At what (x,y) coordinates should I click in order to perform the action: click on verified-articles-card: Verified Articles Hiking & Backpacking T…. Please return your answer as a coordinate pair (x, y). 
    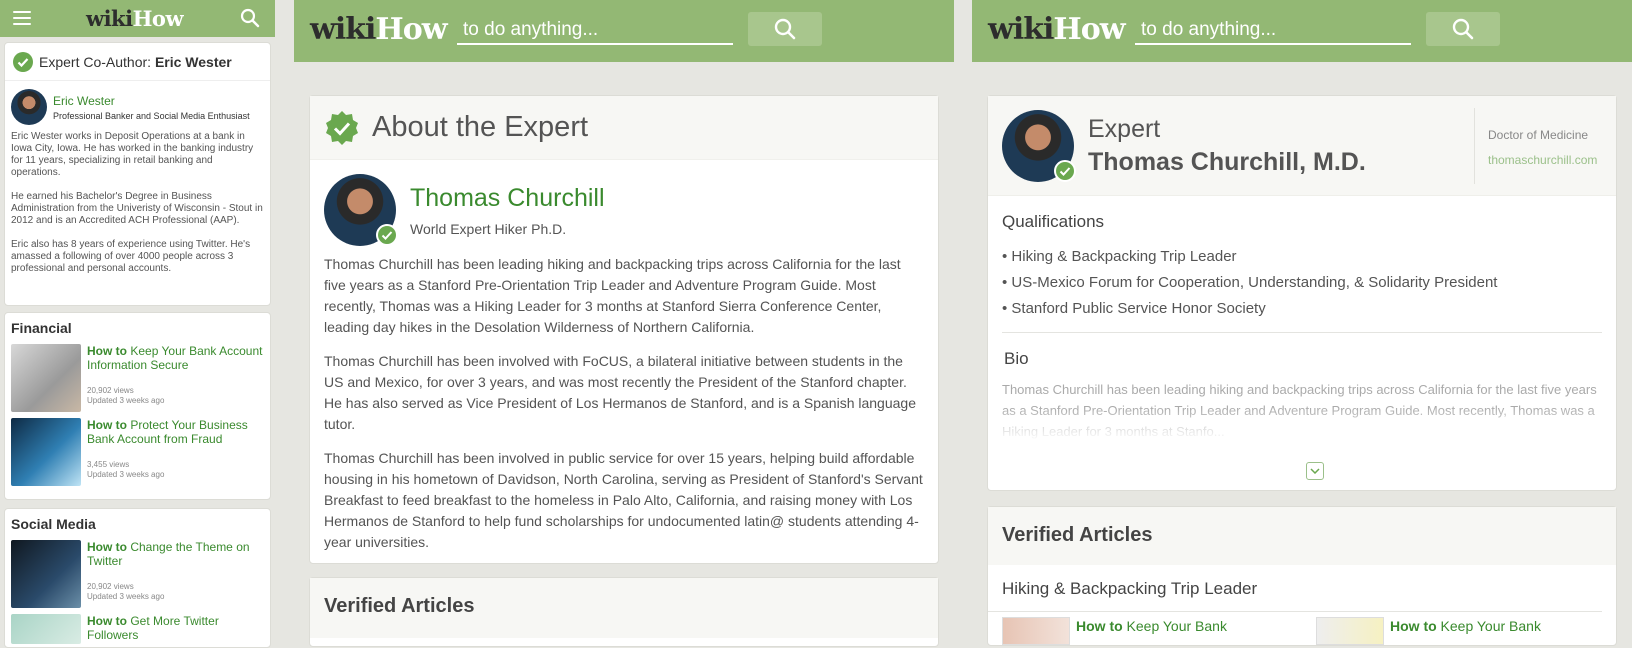
    Looking at the image, I should click on (1302, 576).